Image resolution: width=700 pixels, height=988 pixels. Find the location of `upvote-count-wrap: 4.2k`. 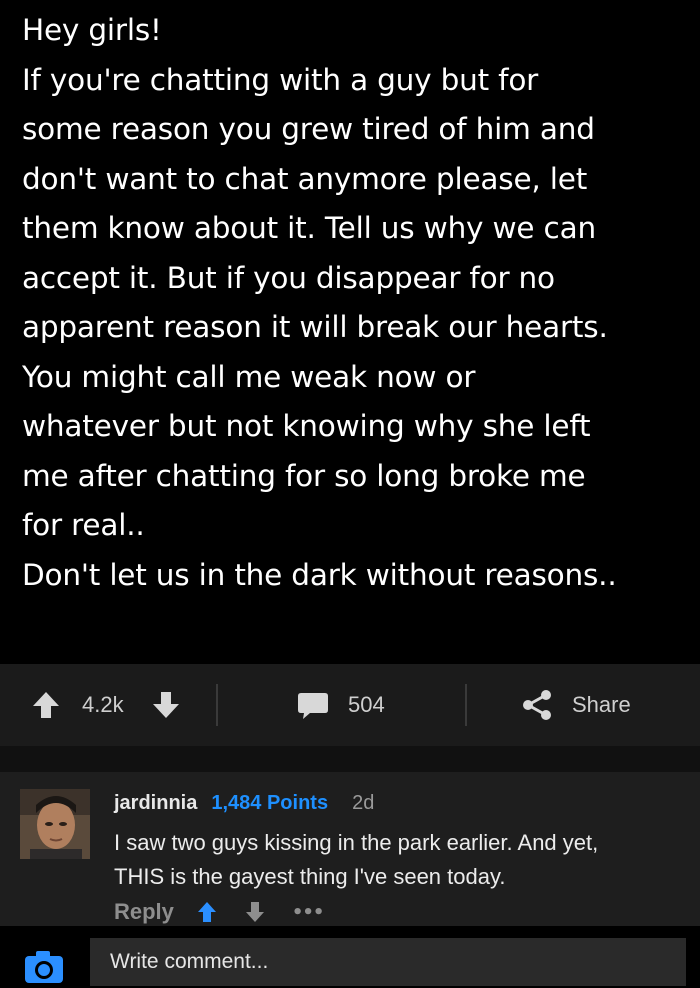

upvote-count-wrap: 4.2k is located at coordinates (103, 705).